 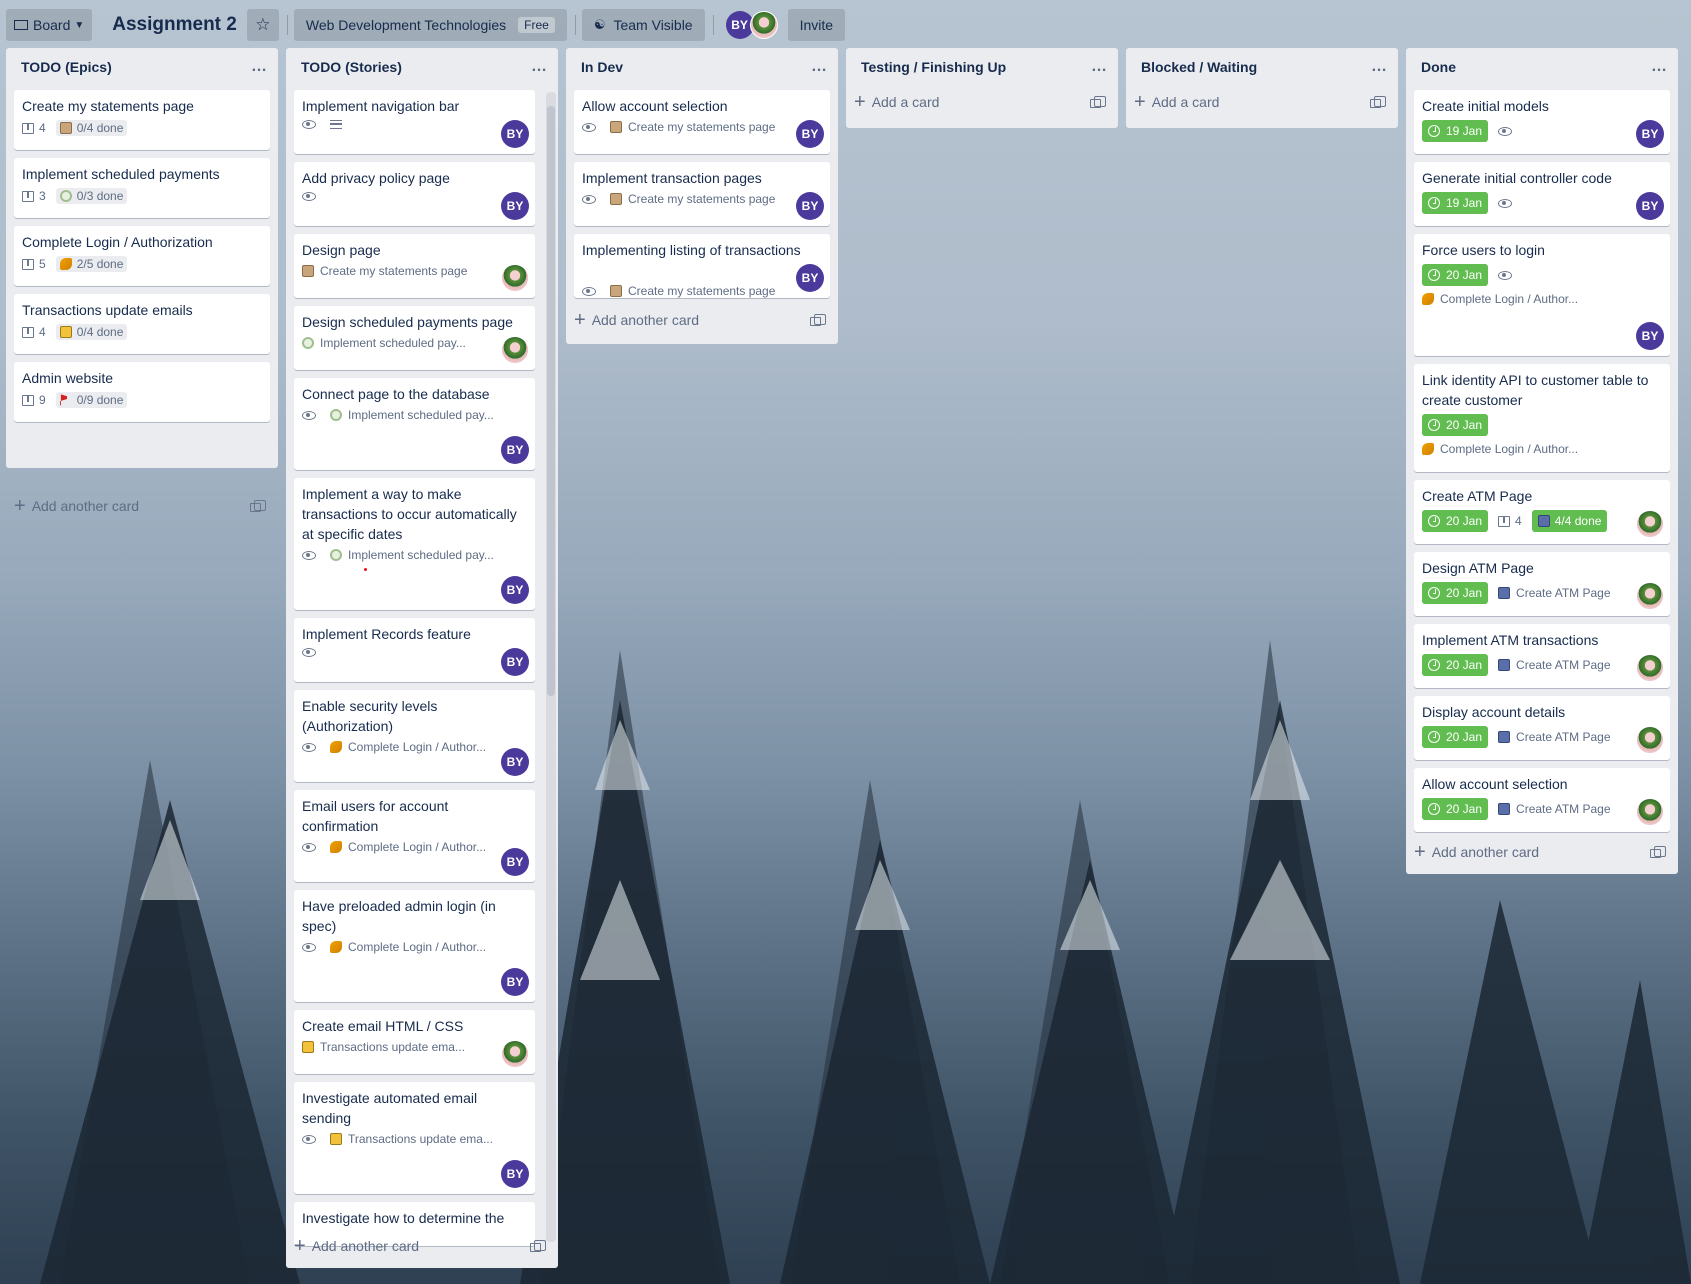 I want to click on list-title: Done, so click(x=1438, y=67).